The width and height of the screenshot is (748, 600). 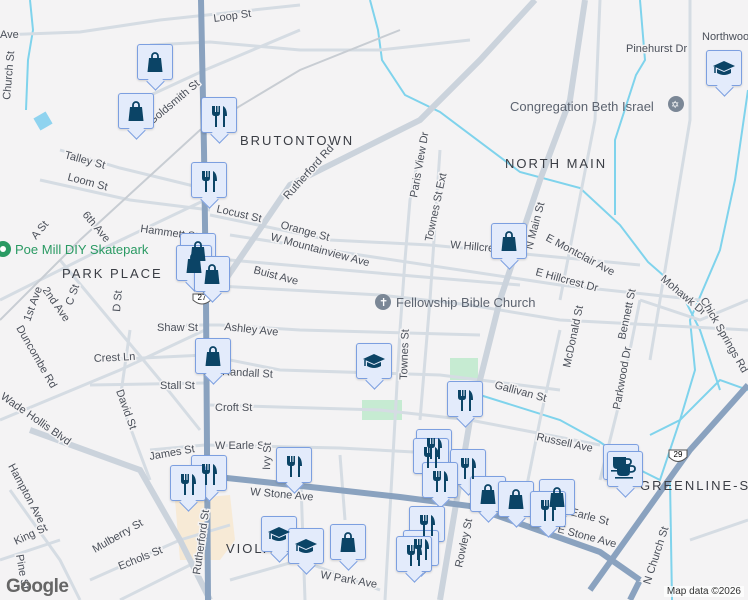 What do you see at coordinates (177, 386) in the screenshot?
I see `svg-text: Stall St` at bounding box center [177, 386].